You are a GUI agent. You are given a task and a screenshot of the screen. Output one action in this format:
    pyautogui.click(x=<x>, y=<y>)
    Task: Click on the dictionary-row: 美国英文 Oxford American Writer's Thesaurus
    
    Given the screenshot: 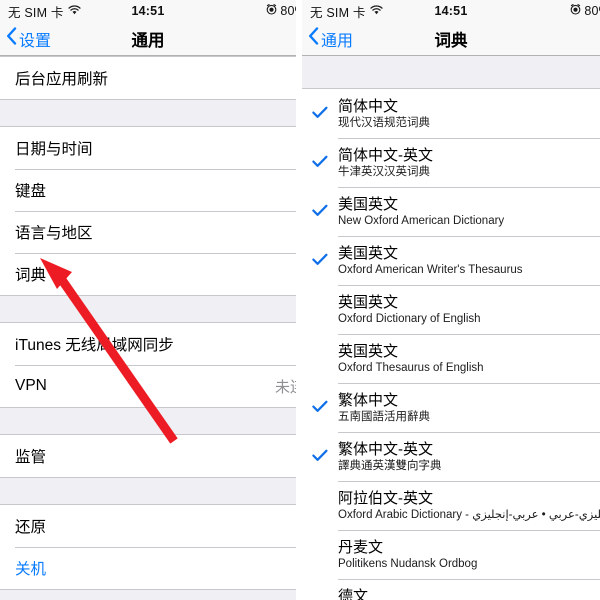 What is the action you would take?
    pyautogui.click(x=451, y=260)
    